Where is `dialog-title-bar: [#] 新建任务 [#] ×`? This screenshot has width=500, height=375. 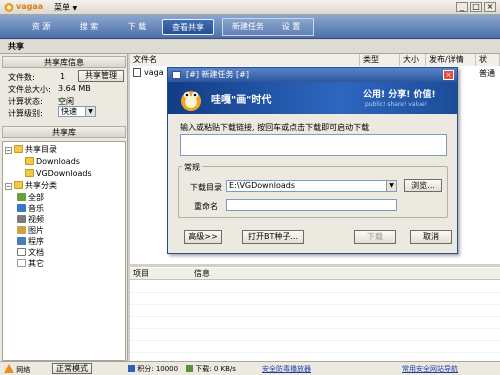 dialog-title-bar: [#] 新建任务 [#] × is located at coordinates (312, 75).